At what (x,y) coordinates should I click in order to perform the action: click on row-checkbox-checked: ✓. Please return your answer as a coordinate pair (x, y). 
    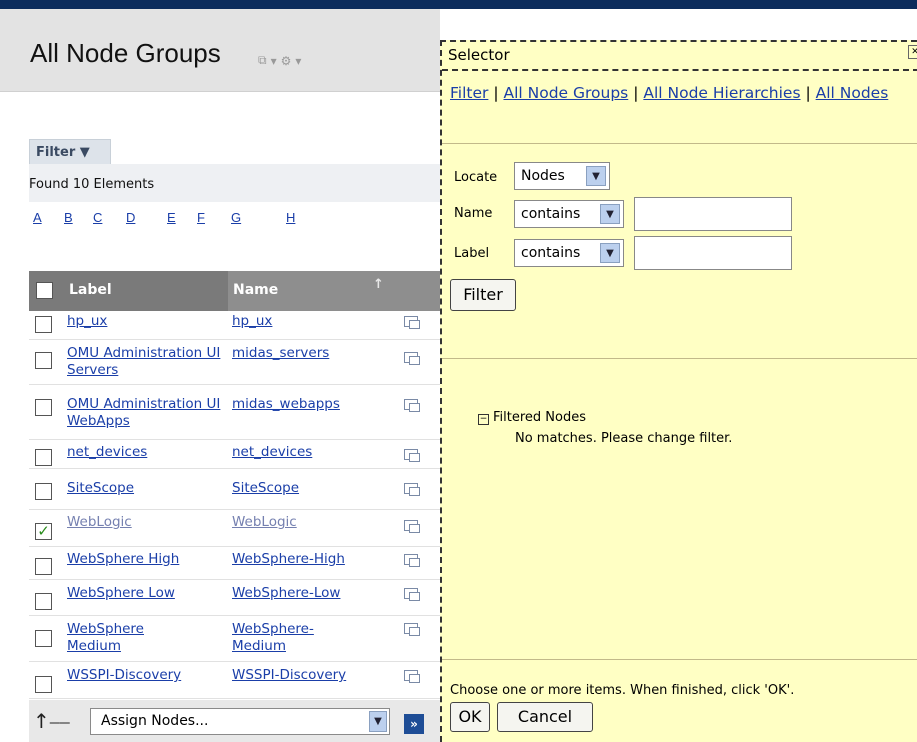
    Looking at the image, I should click on (43, 531).